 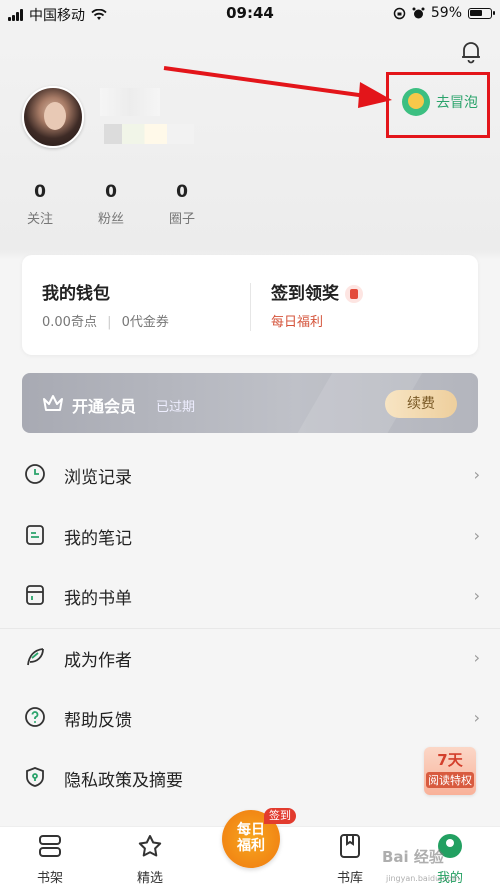 I want to click on wallet-card: 我的钱包 0.00奇点 | 0代金券 签到领奖 每日福利, so click(x=250, y=305).